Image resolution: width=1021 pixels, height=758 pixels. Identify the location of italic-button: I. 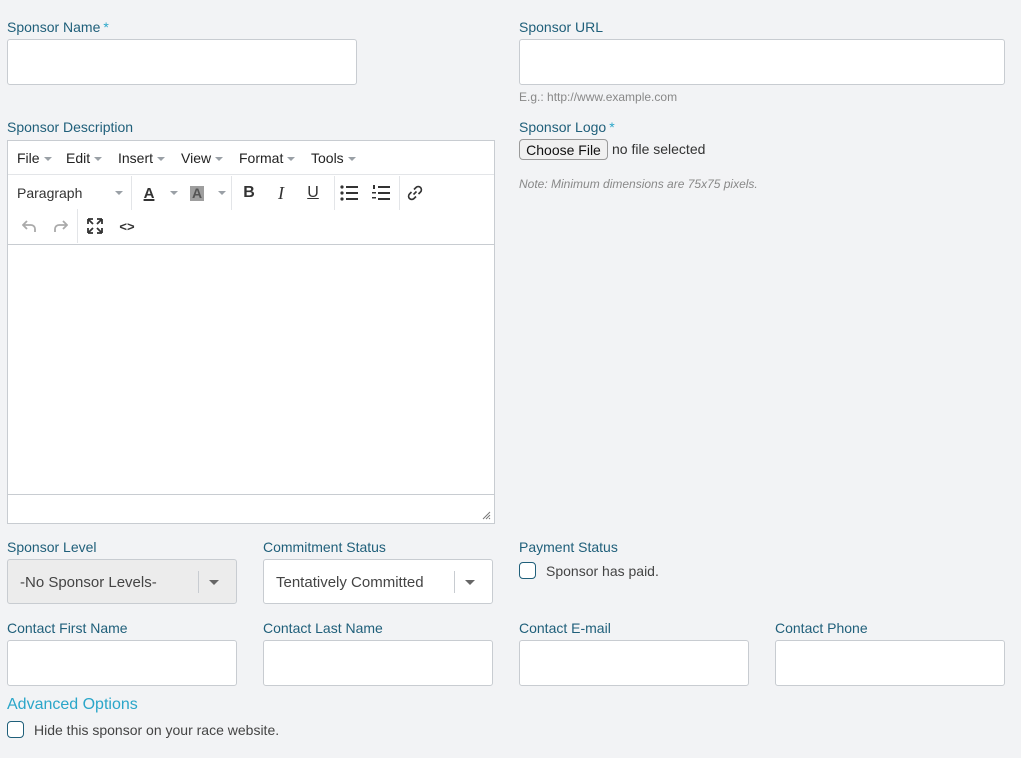
(281, 193).